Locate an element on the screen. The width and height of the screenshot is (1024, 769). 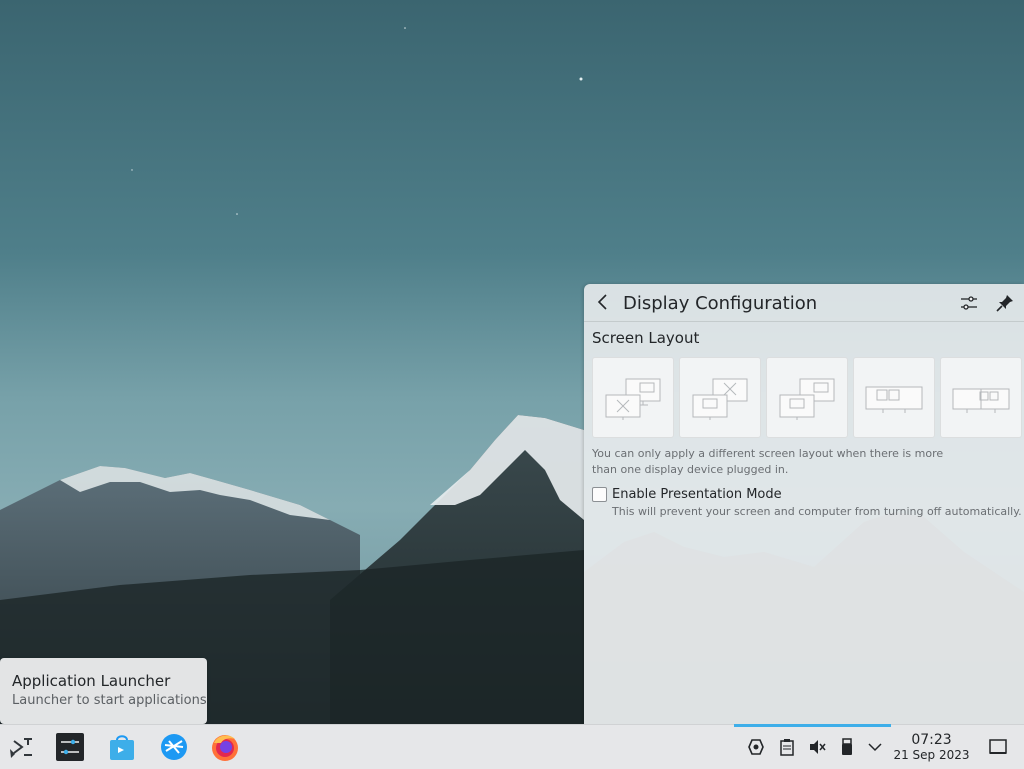
presentation-mode-checkbox is located at coordinates (599, 494).